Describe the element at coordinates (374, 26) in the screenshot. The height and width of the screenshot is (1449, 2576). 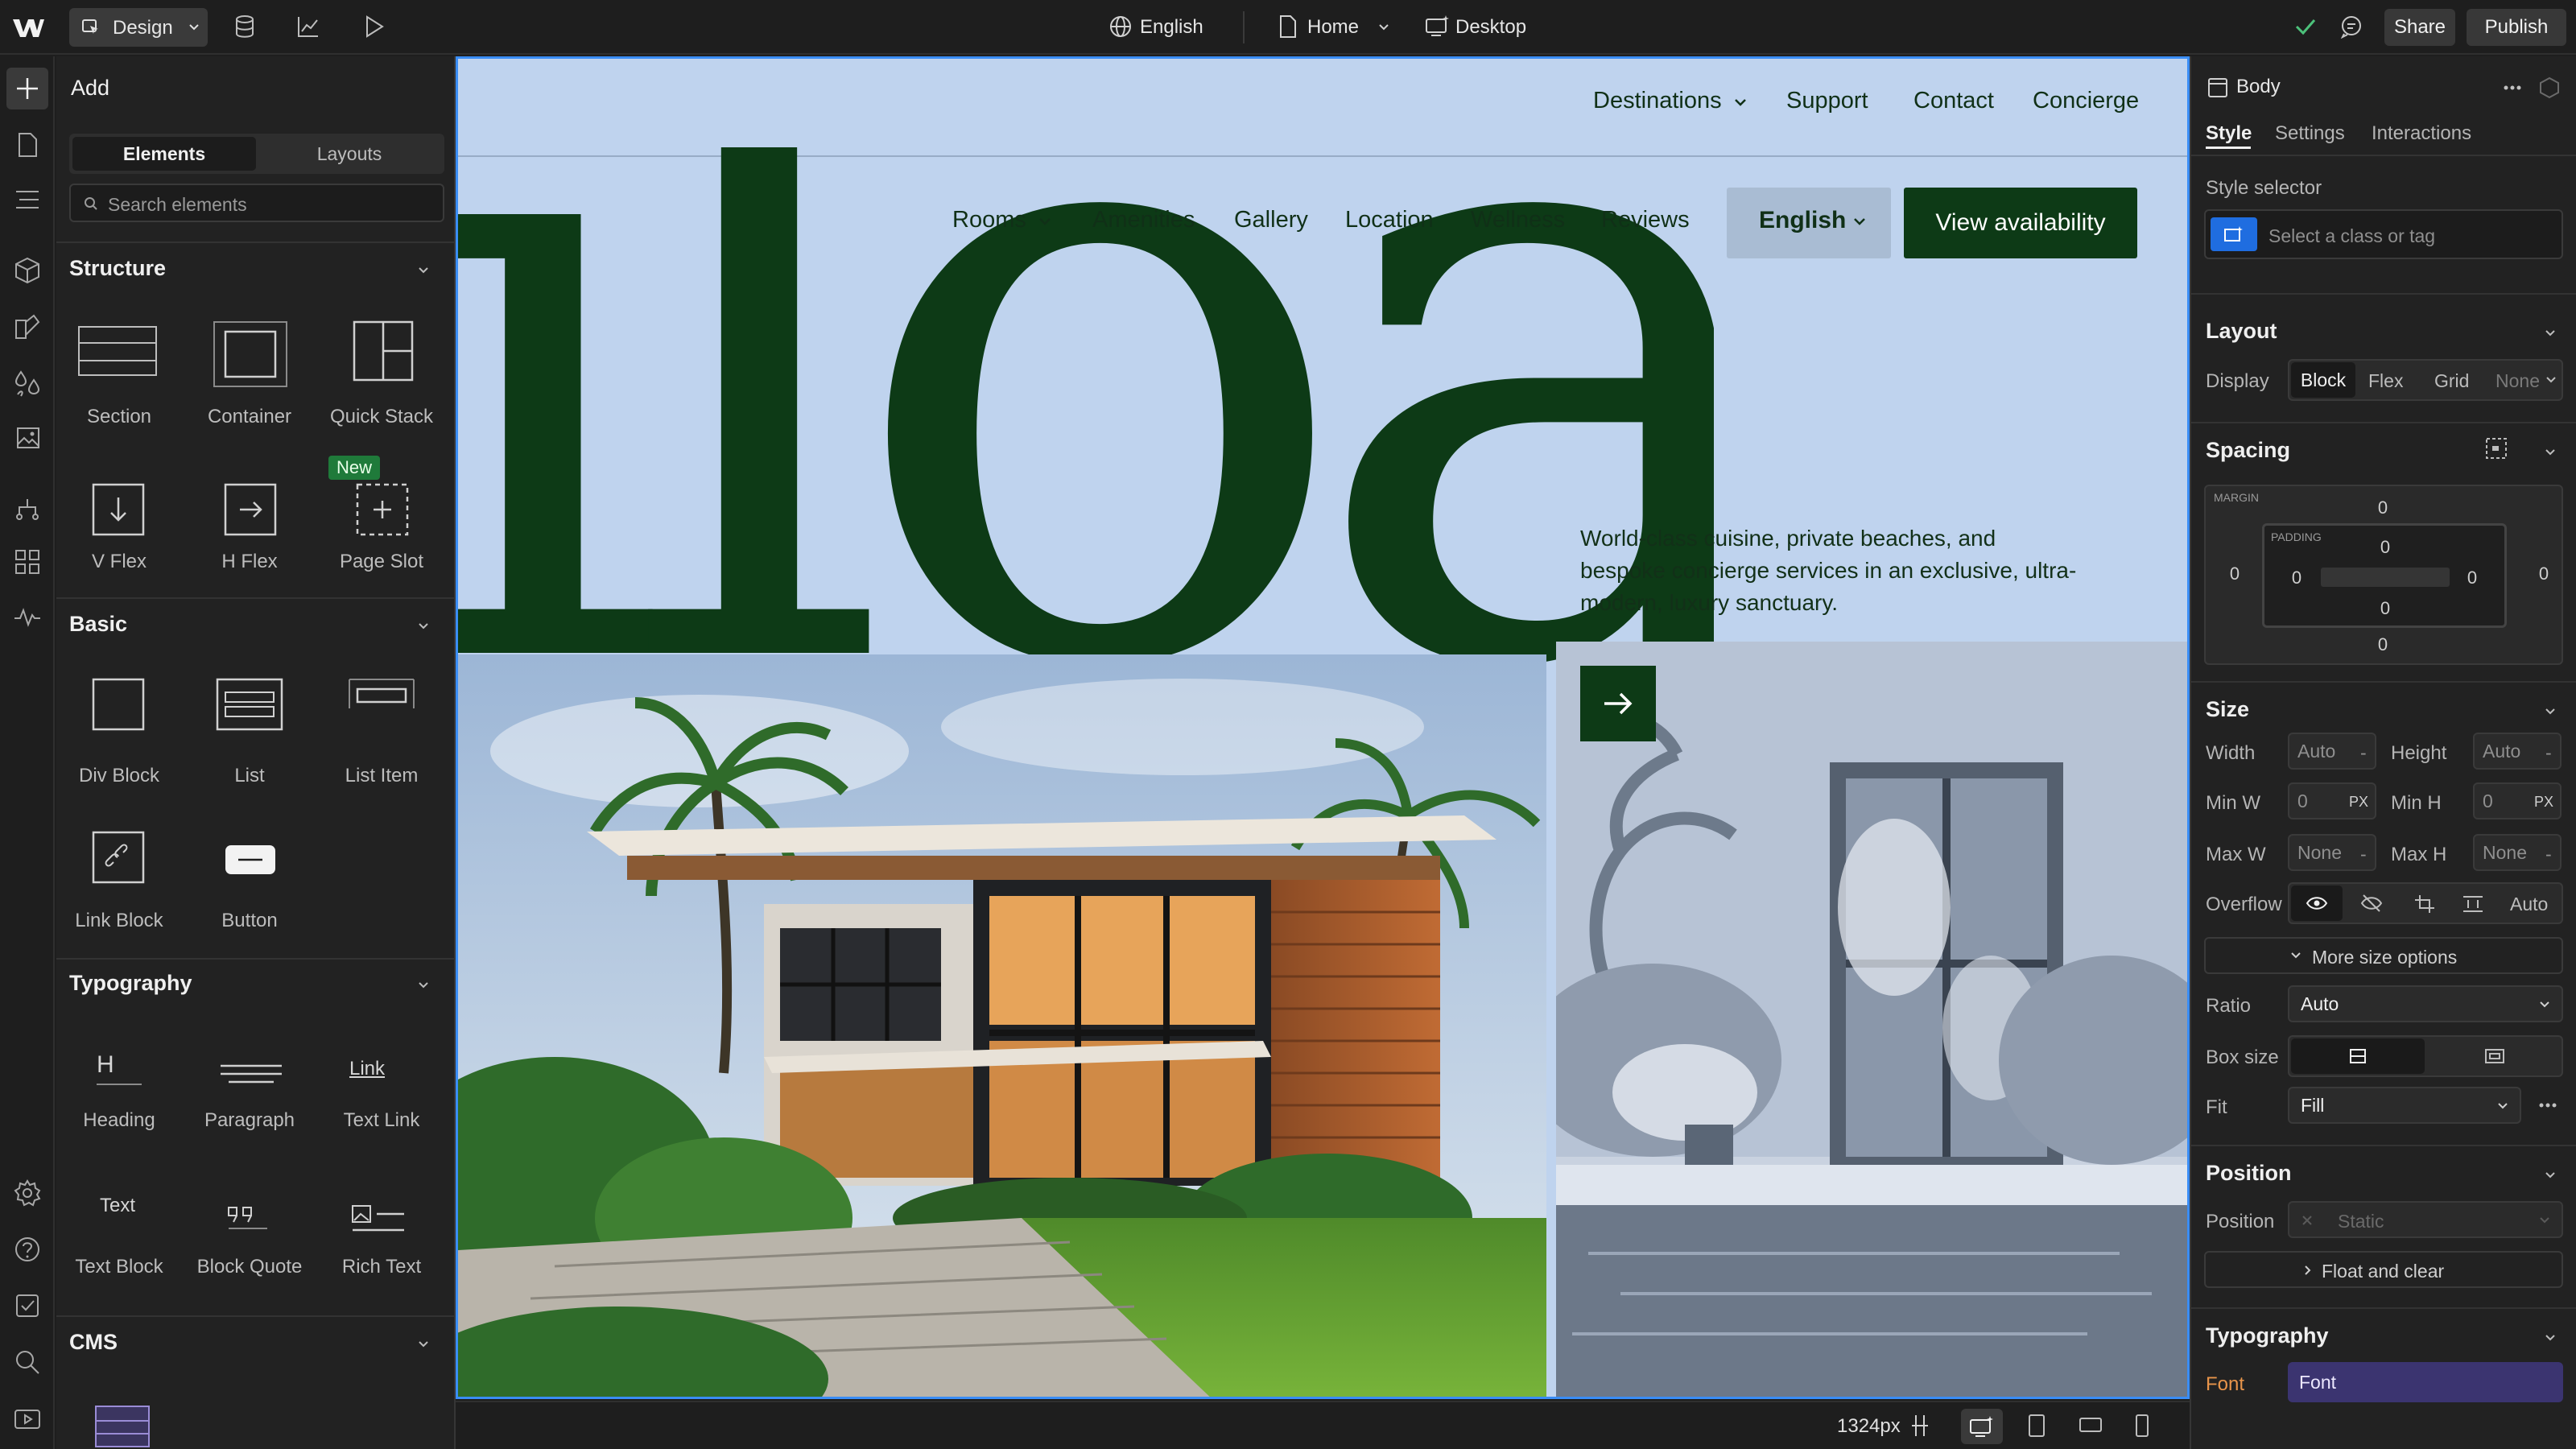
I see `preview-play-icon` at that location.